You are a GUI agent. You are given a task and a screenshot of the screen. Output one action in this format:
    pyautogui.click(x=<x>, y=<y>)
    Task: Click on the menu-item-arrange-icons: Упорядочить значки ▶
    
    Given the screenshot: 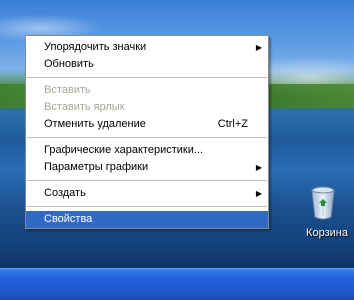 What is the action you would take?
    pyautogui.click(x=147, y=47)
    